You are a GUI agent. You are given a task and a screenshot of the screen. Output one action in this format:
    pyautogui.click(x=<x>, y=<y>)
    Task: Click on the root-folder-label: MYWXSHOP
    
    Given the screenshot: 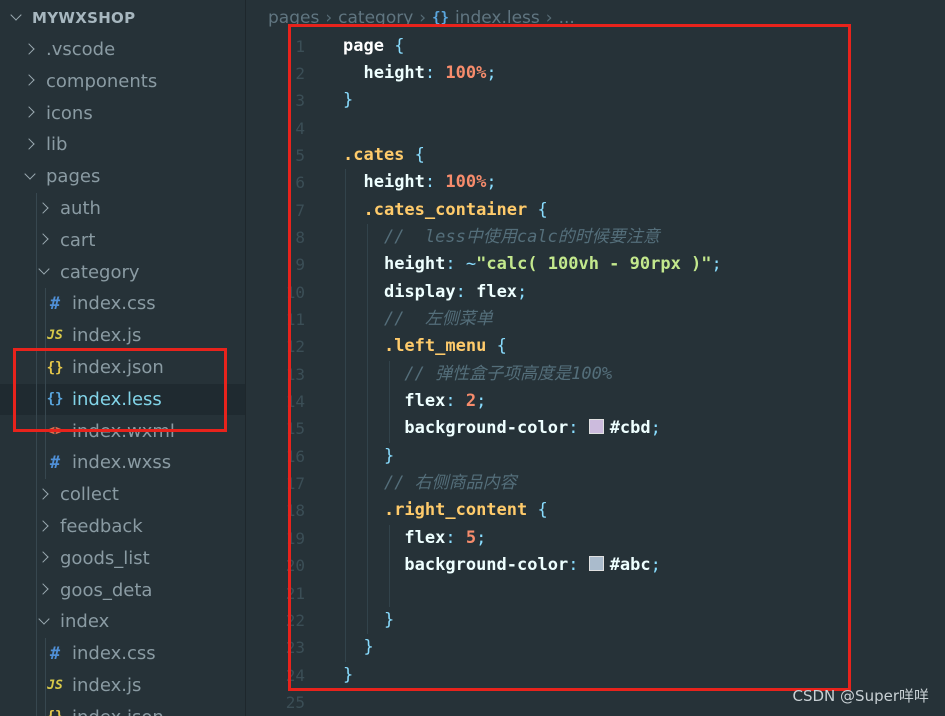 What is the action you would take?
    pyautogui.click(x=84, y=17)
    